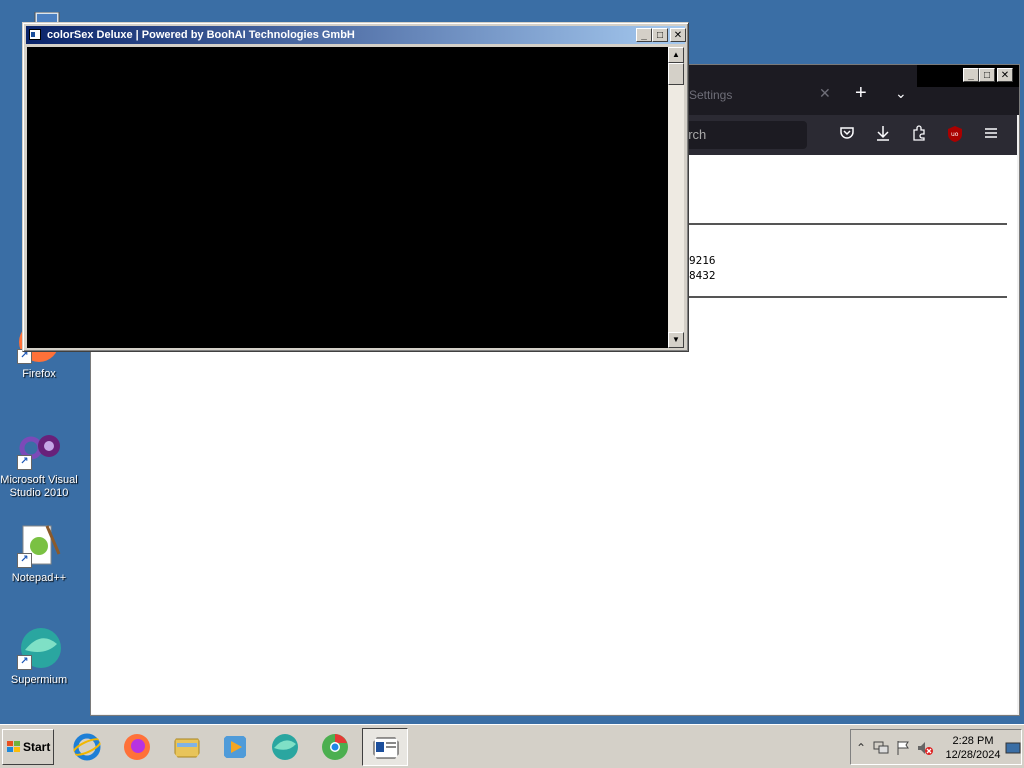  I want to click on show-hidden-icons-icon: ⌃, so click(861, 748).